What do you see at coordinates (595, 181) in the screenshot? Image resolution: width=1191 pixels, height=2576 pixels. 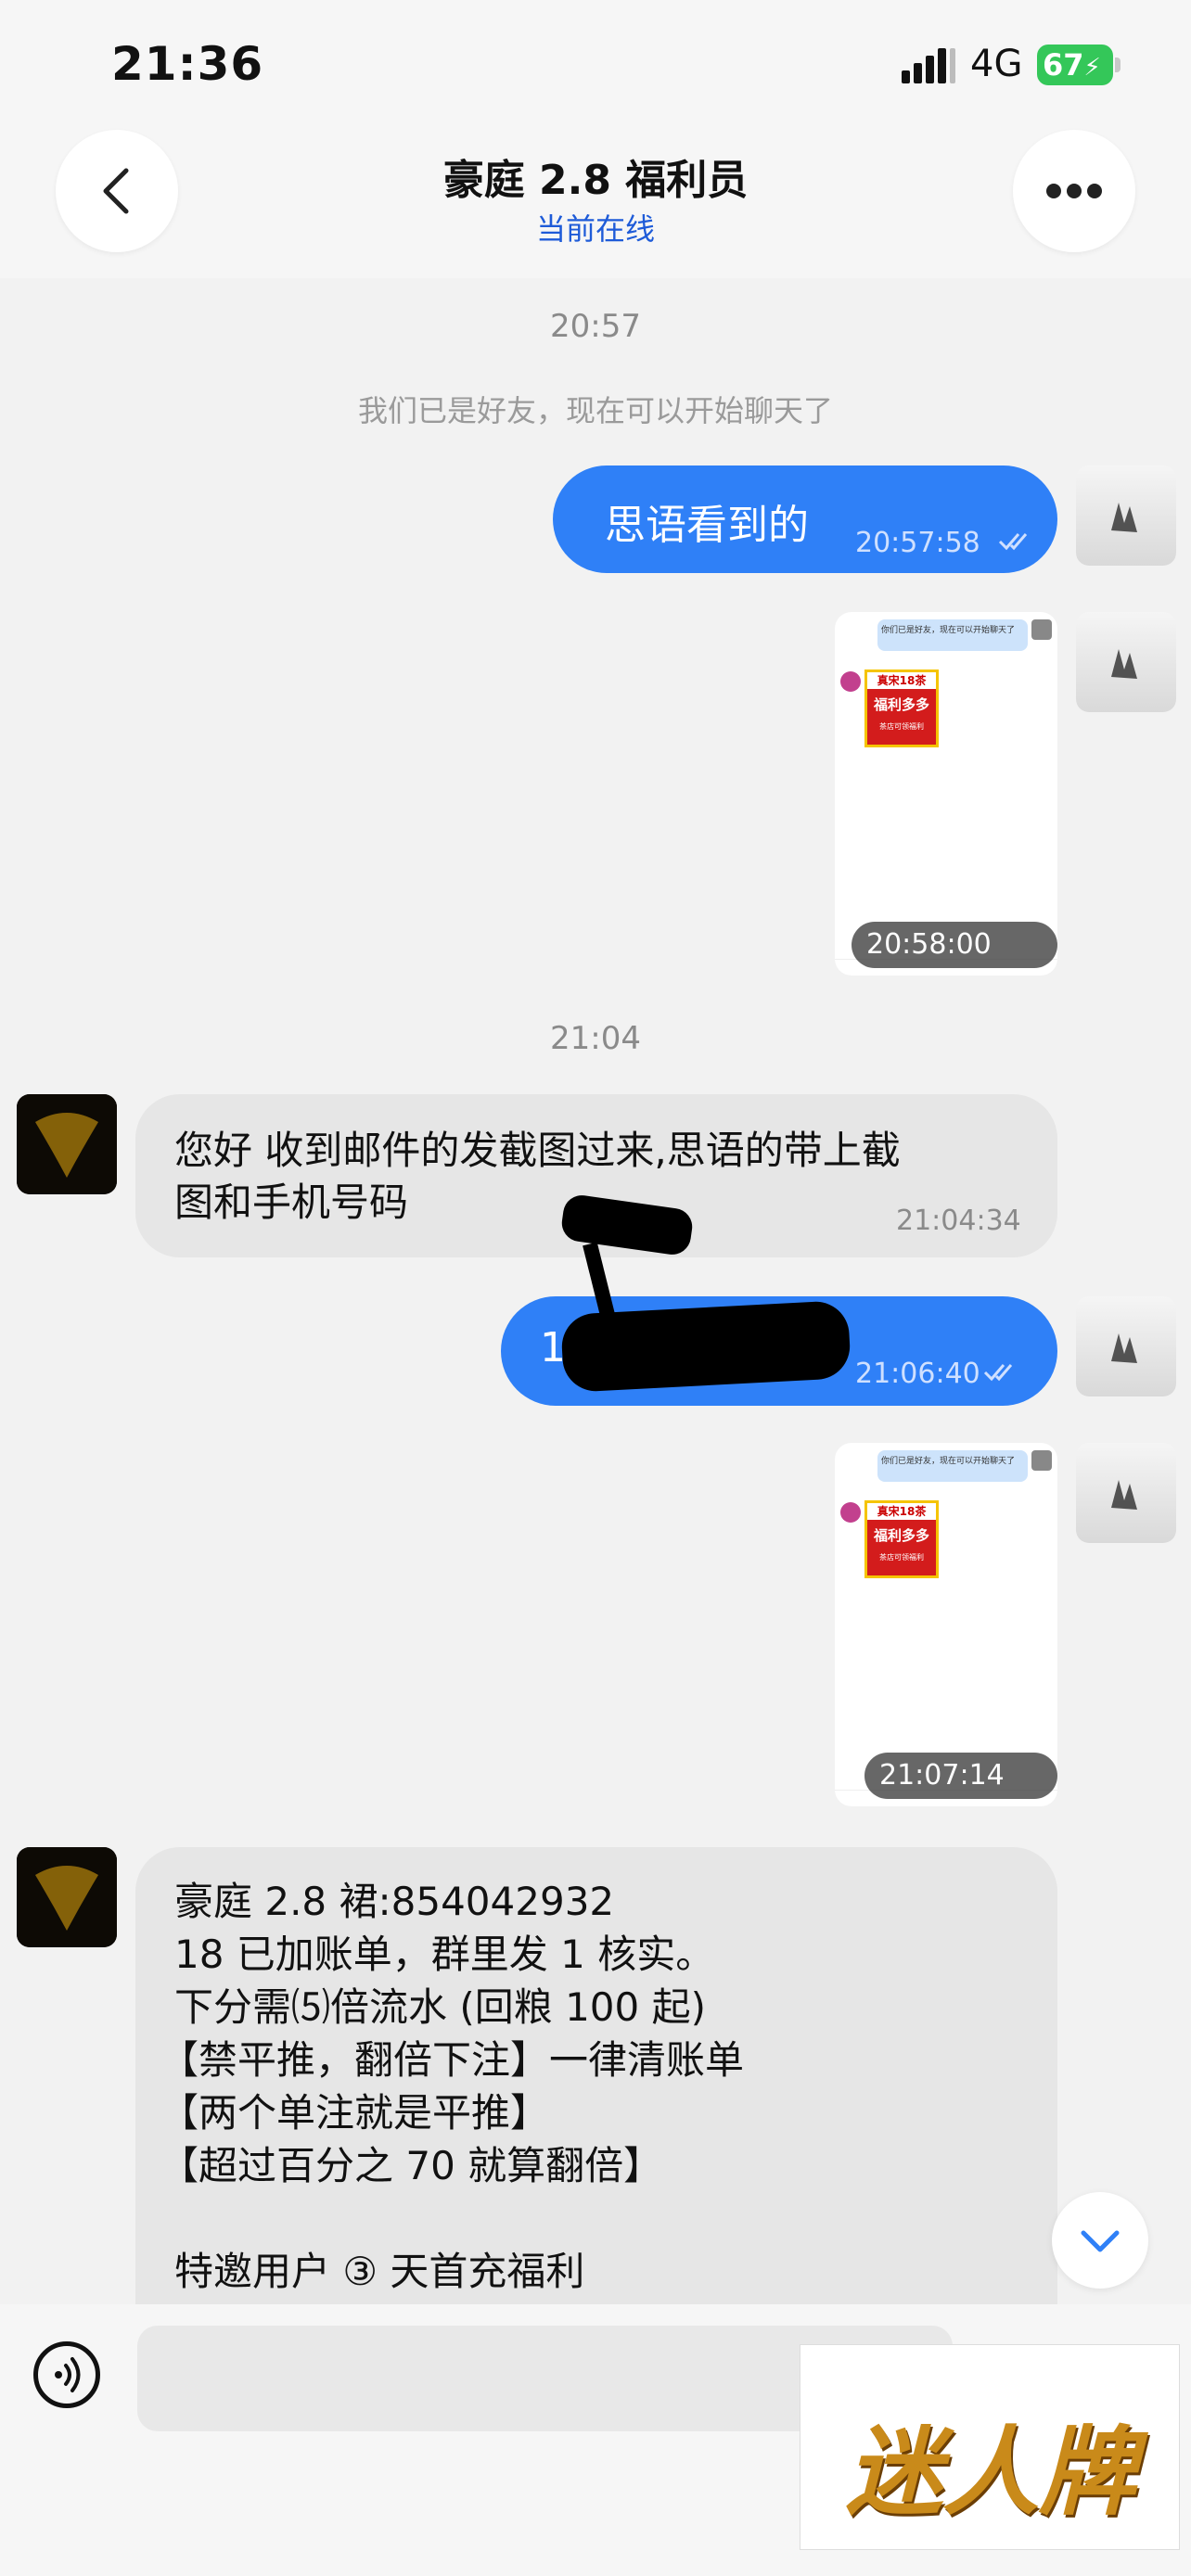 I see `chat-title: 豪庭 2.8 福利员` at bounding box center [595, 181].